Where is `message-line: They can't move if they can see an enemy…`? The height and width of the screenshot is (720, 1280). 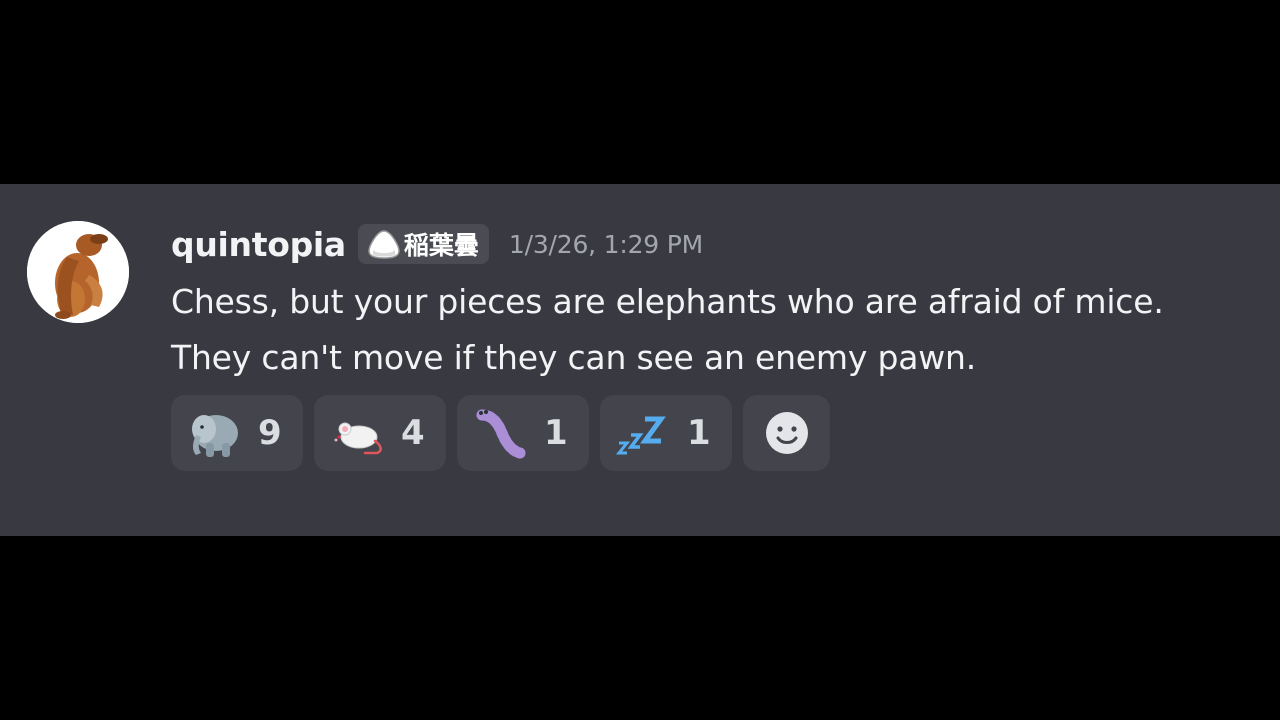
message-line: They can't move if they can see an enemy… is located at coordinates (574, 357).